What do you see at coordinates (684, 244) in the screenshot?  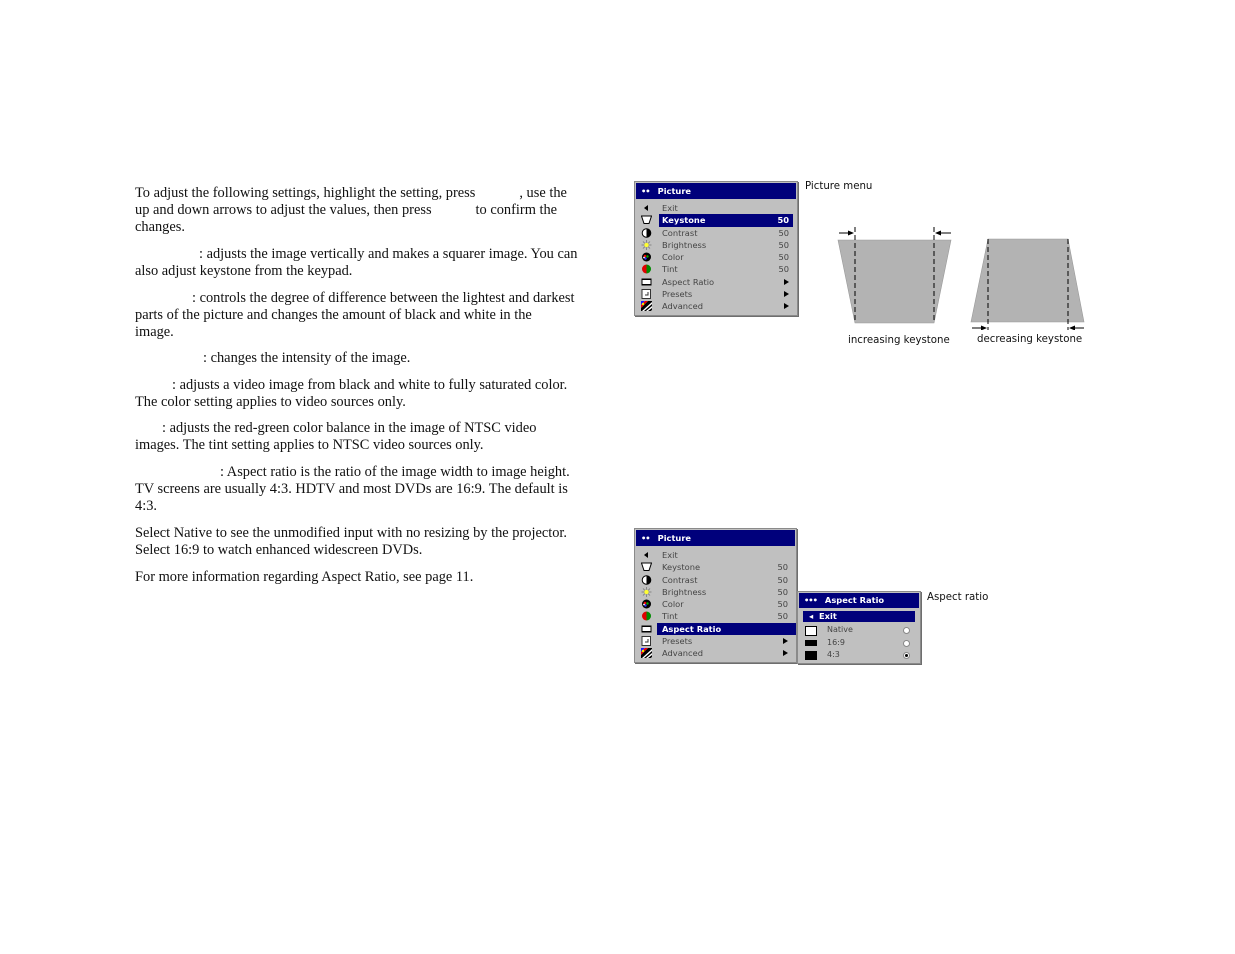 I see `menu-item-label: Brightness` at bounding box center [684, 244].